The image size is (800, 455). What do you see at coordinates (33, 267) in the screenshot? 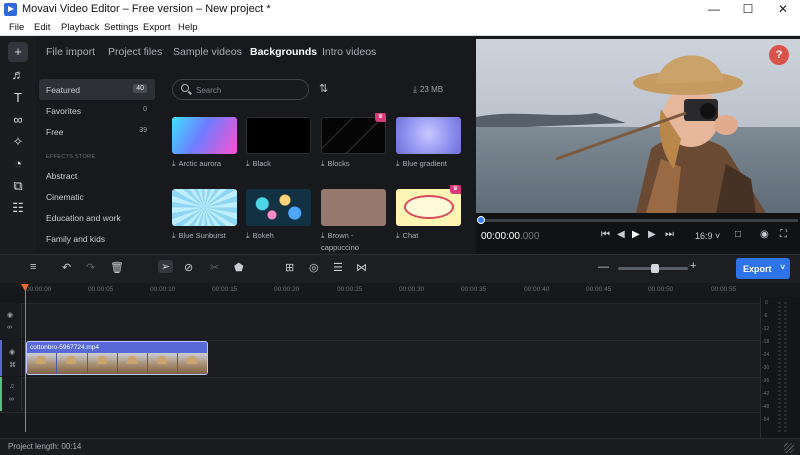
I see `add-track-icon: ≡` at bounding box center [33, 267].